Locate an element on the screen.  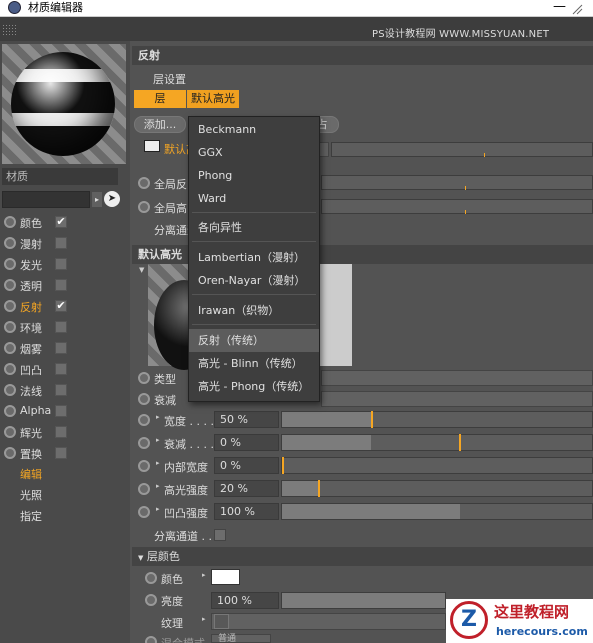
menu-item: Oren-Nayar（漫射） is located at coordinates (254, 280).